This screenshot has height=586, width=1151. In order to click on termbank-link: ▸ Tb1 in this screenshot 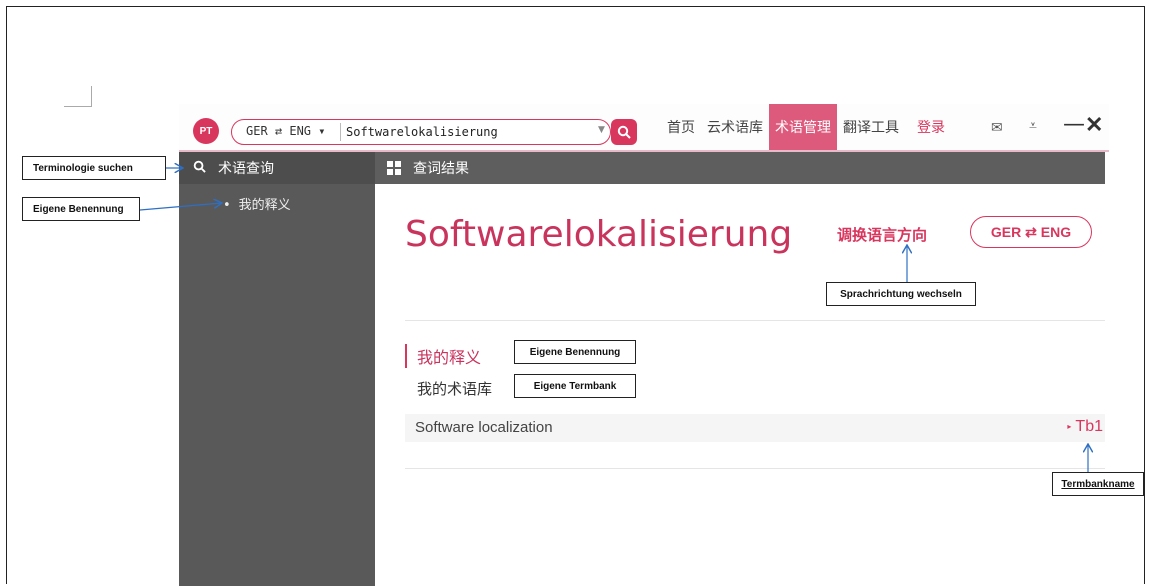, I will do `click(1085, 427)`.